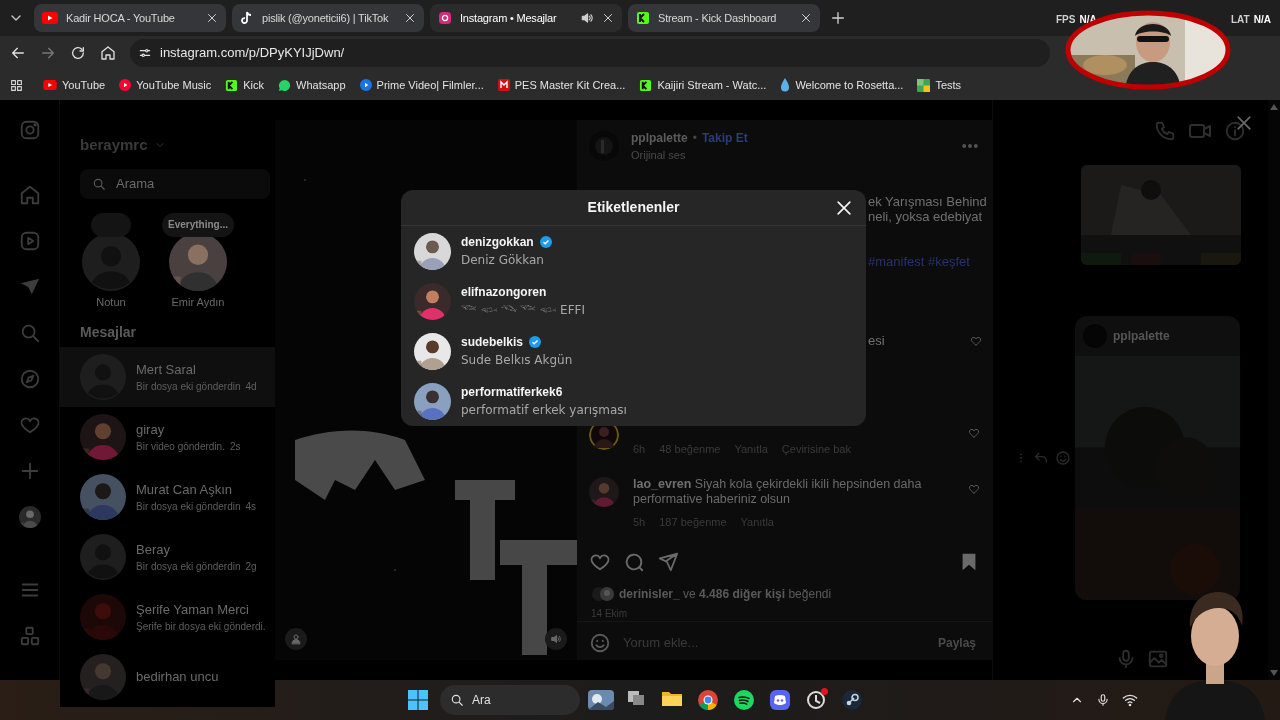 This screenshot has height=720, width=1280. Describe the element at coordinates (708, 700) in the screenshot. I see `browser-icon` at that location.